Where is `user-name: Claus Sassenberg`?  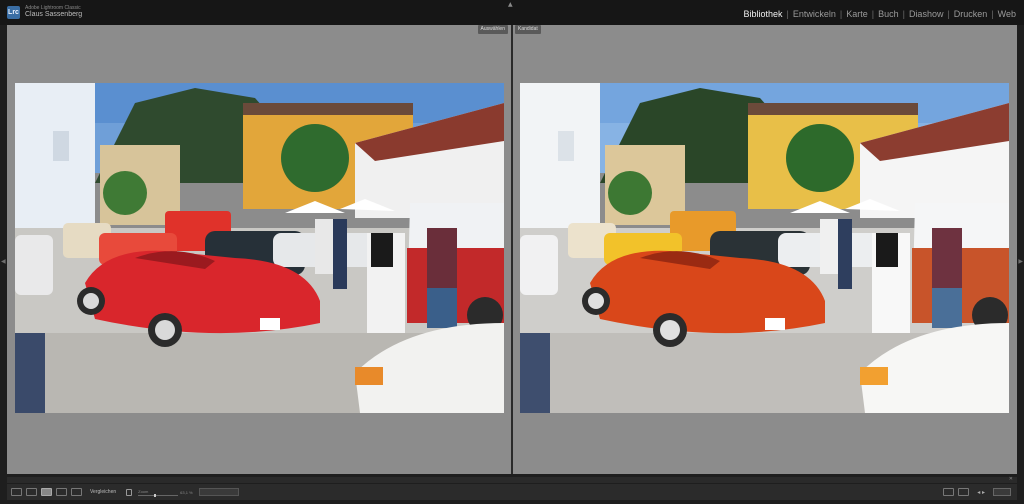
user-name: Claus Sassenberg is located at coordinates (54, 14).